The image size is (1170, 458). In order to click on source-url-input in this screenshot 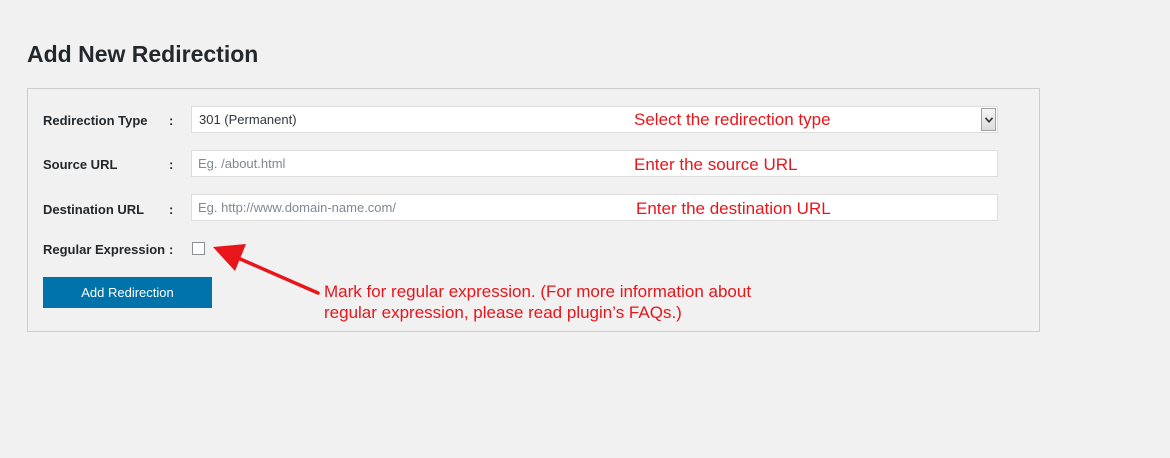, I will do `click(594, 163)`.